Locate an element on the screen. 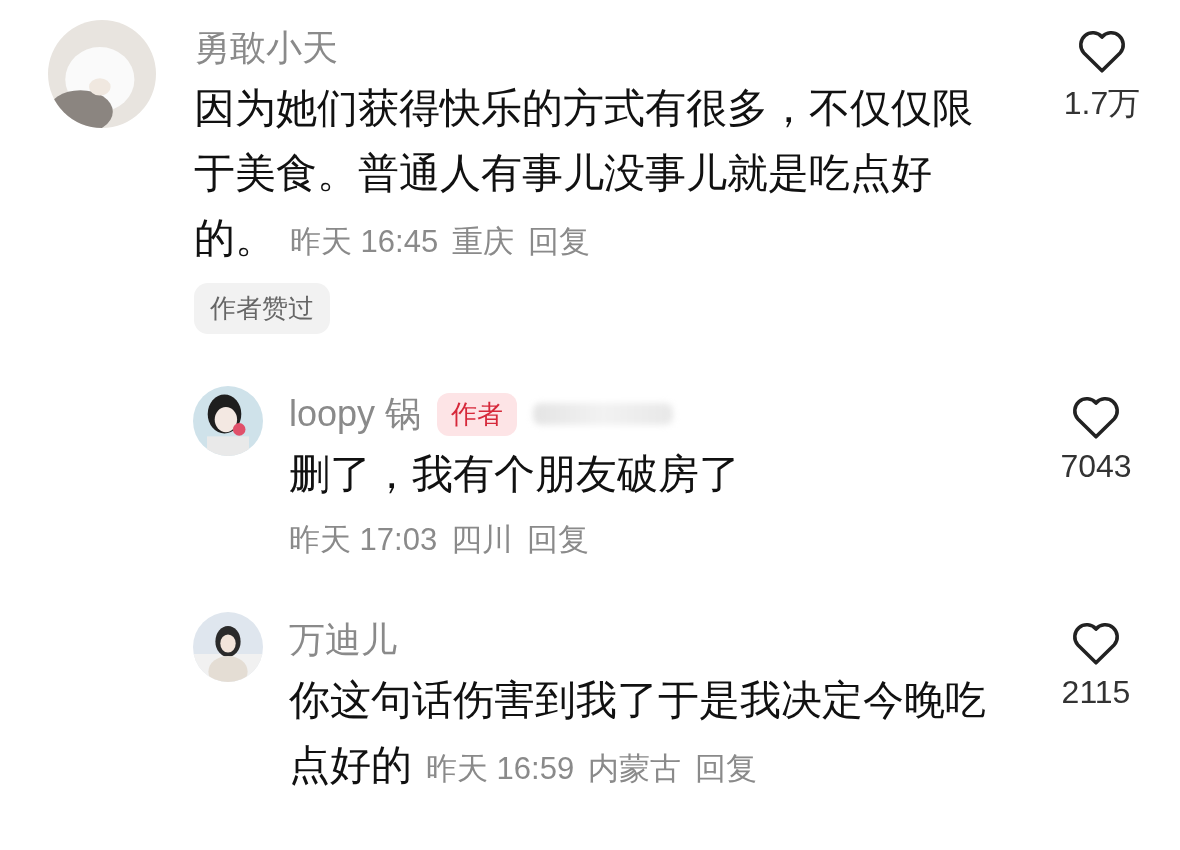  like-count: 7043 is located at coordinates (1096, 466).